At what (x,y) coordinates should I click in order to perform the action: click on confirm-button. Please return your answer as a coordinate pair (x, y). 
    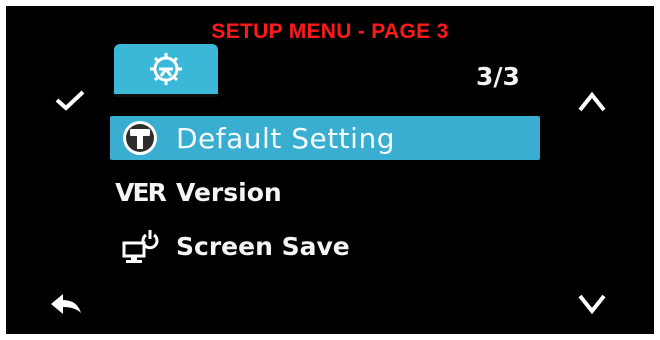
    Looking at the image, I should click on (70, 100).